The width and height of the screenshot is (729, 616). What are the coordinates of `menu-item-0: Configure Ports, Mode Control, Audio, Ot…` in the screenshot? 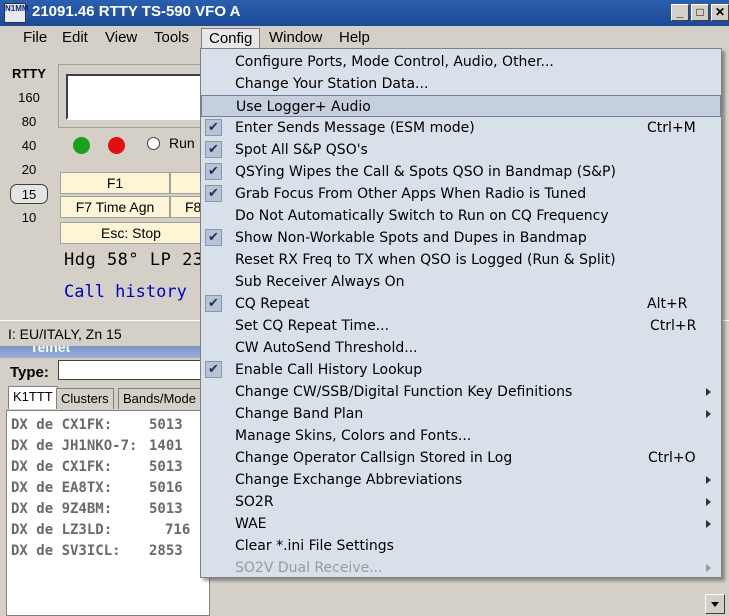 It's located at (461, 62).